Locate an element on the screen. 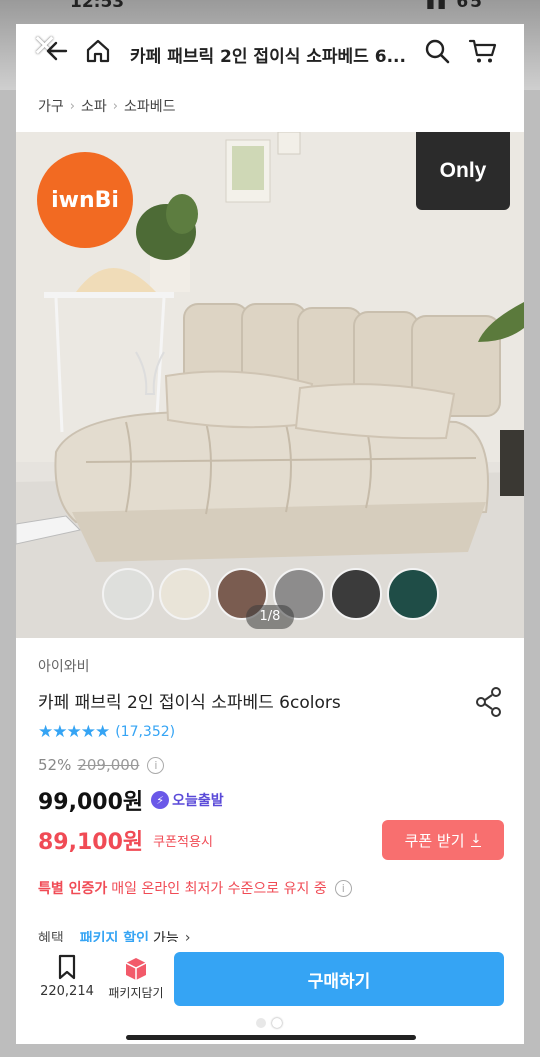 This screenshot has height=1057, width=540. brand-logo: iwnBi is located at coordinates (85, 200).